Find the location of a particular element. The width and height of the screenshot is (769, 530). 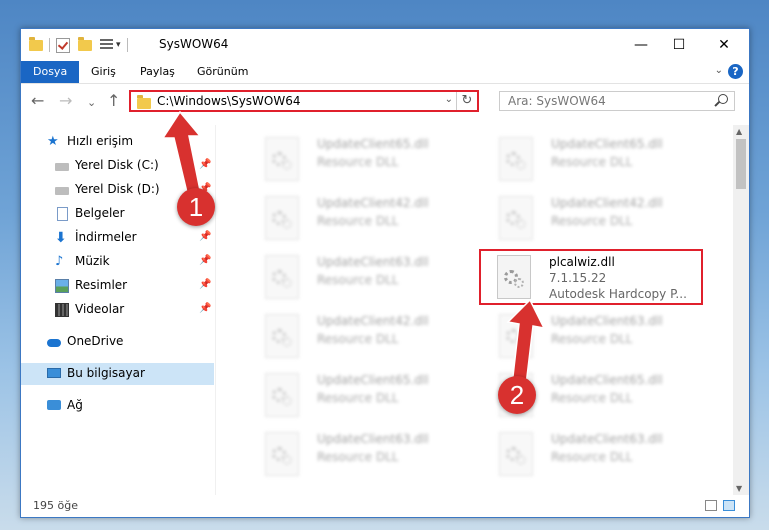

title-bar: ▾ SysWOW64 — ☐ ✕ is located at coordinates (385, 45).